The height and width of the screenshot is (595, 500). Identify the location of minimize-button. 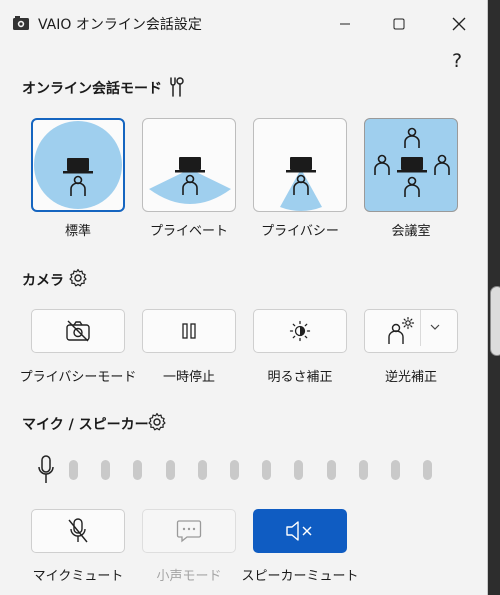
(345, 24).